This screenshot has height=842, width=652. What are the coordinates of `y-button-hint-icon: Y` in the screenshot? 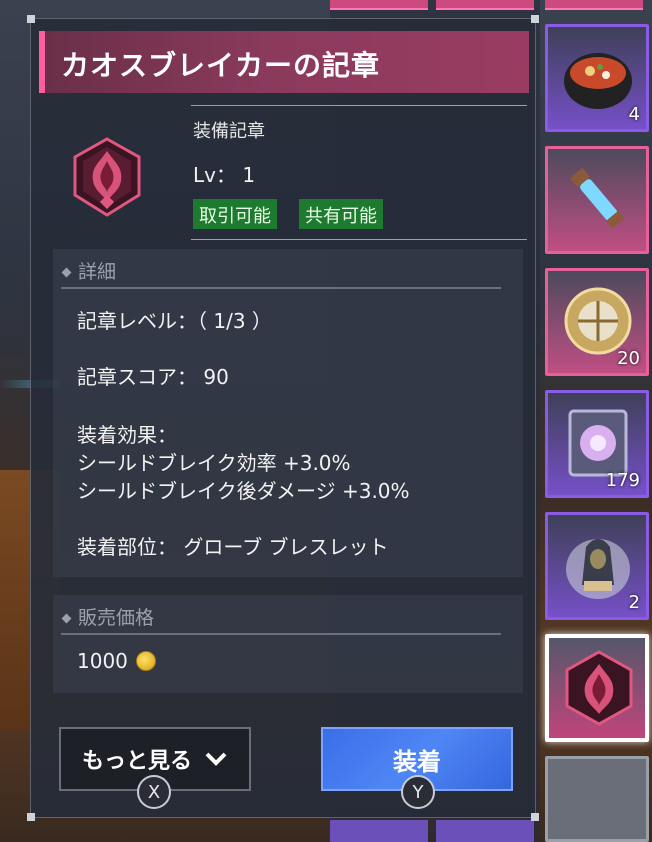 It's located at (418, 792).